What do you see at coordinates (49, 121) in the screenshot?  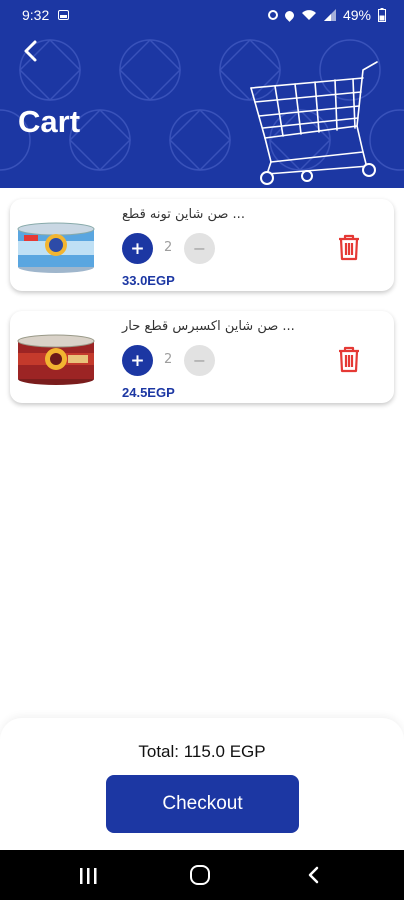 I see `page-title: Cart` at bounding box center [49, 121].